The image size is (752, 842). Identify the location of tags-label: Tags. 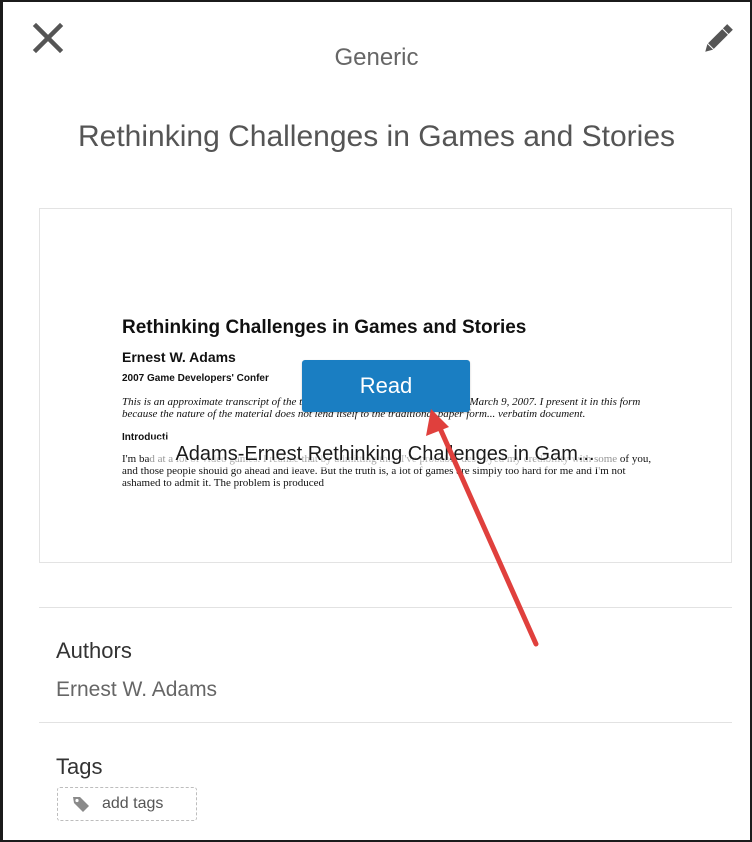
(79, 766).